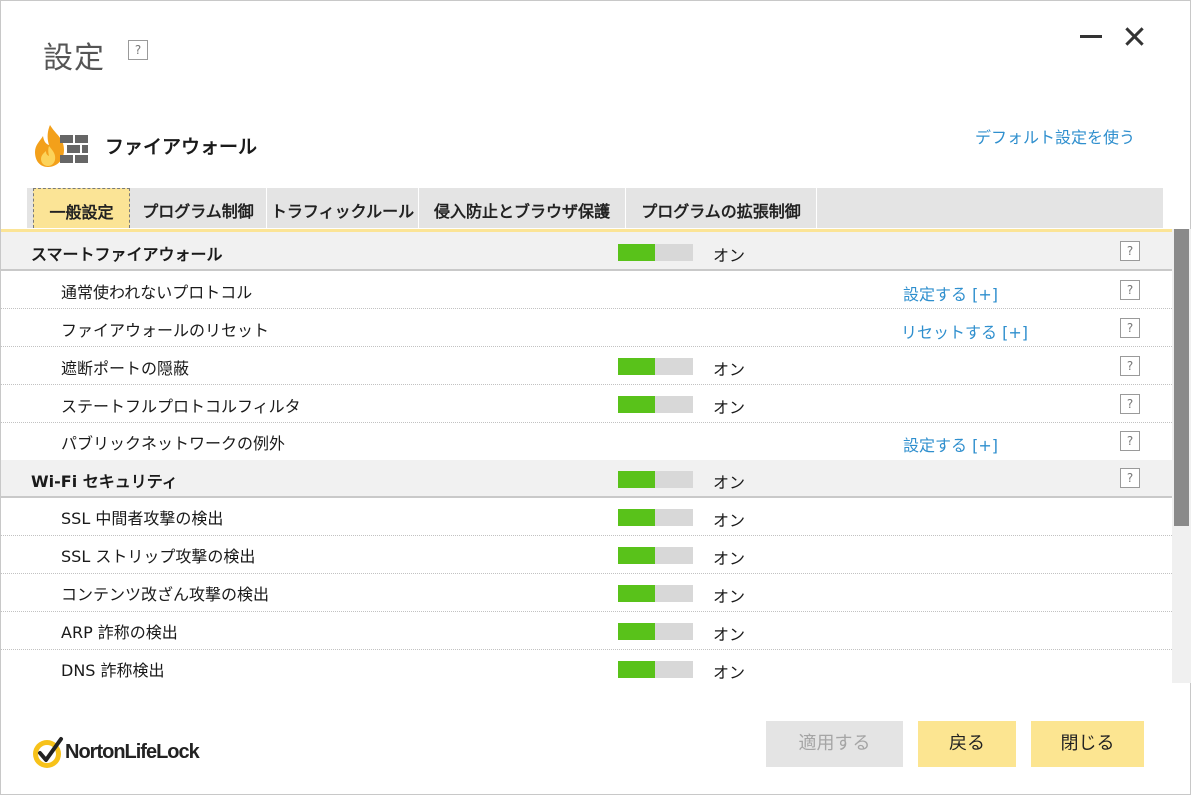 The width and height of the screenshot is (1191, 795). What do you see at coordinates (138, 50) in the screenshot?
I see `title-help-icon: ?` at bounding box center [138, 50].